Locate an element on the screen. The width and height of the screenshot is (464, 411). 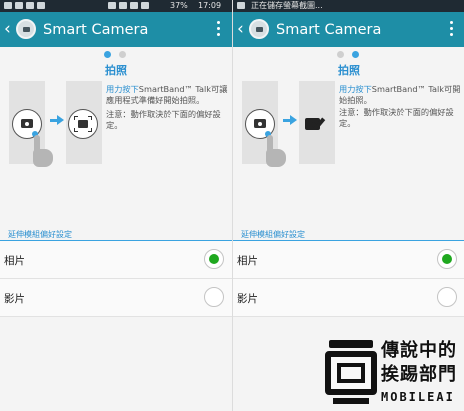
watermark-line-3: MOBILEAI is located at coordinates (418, 397).